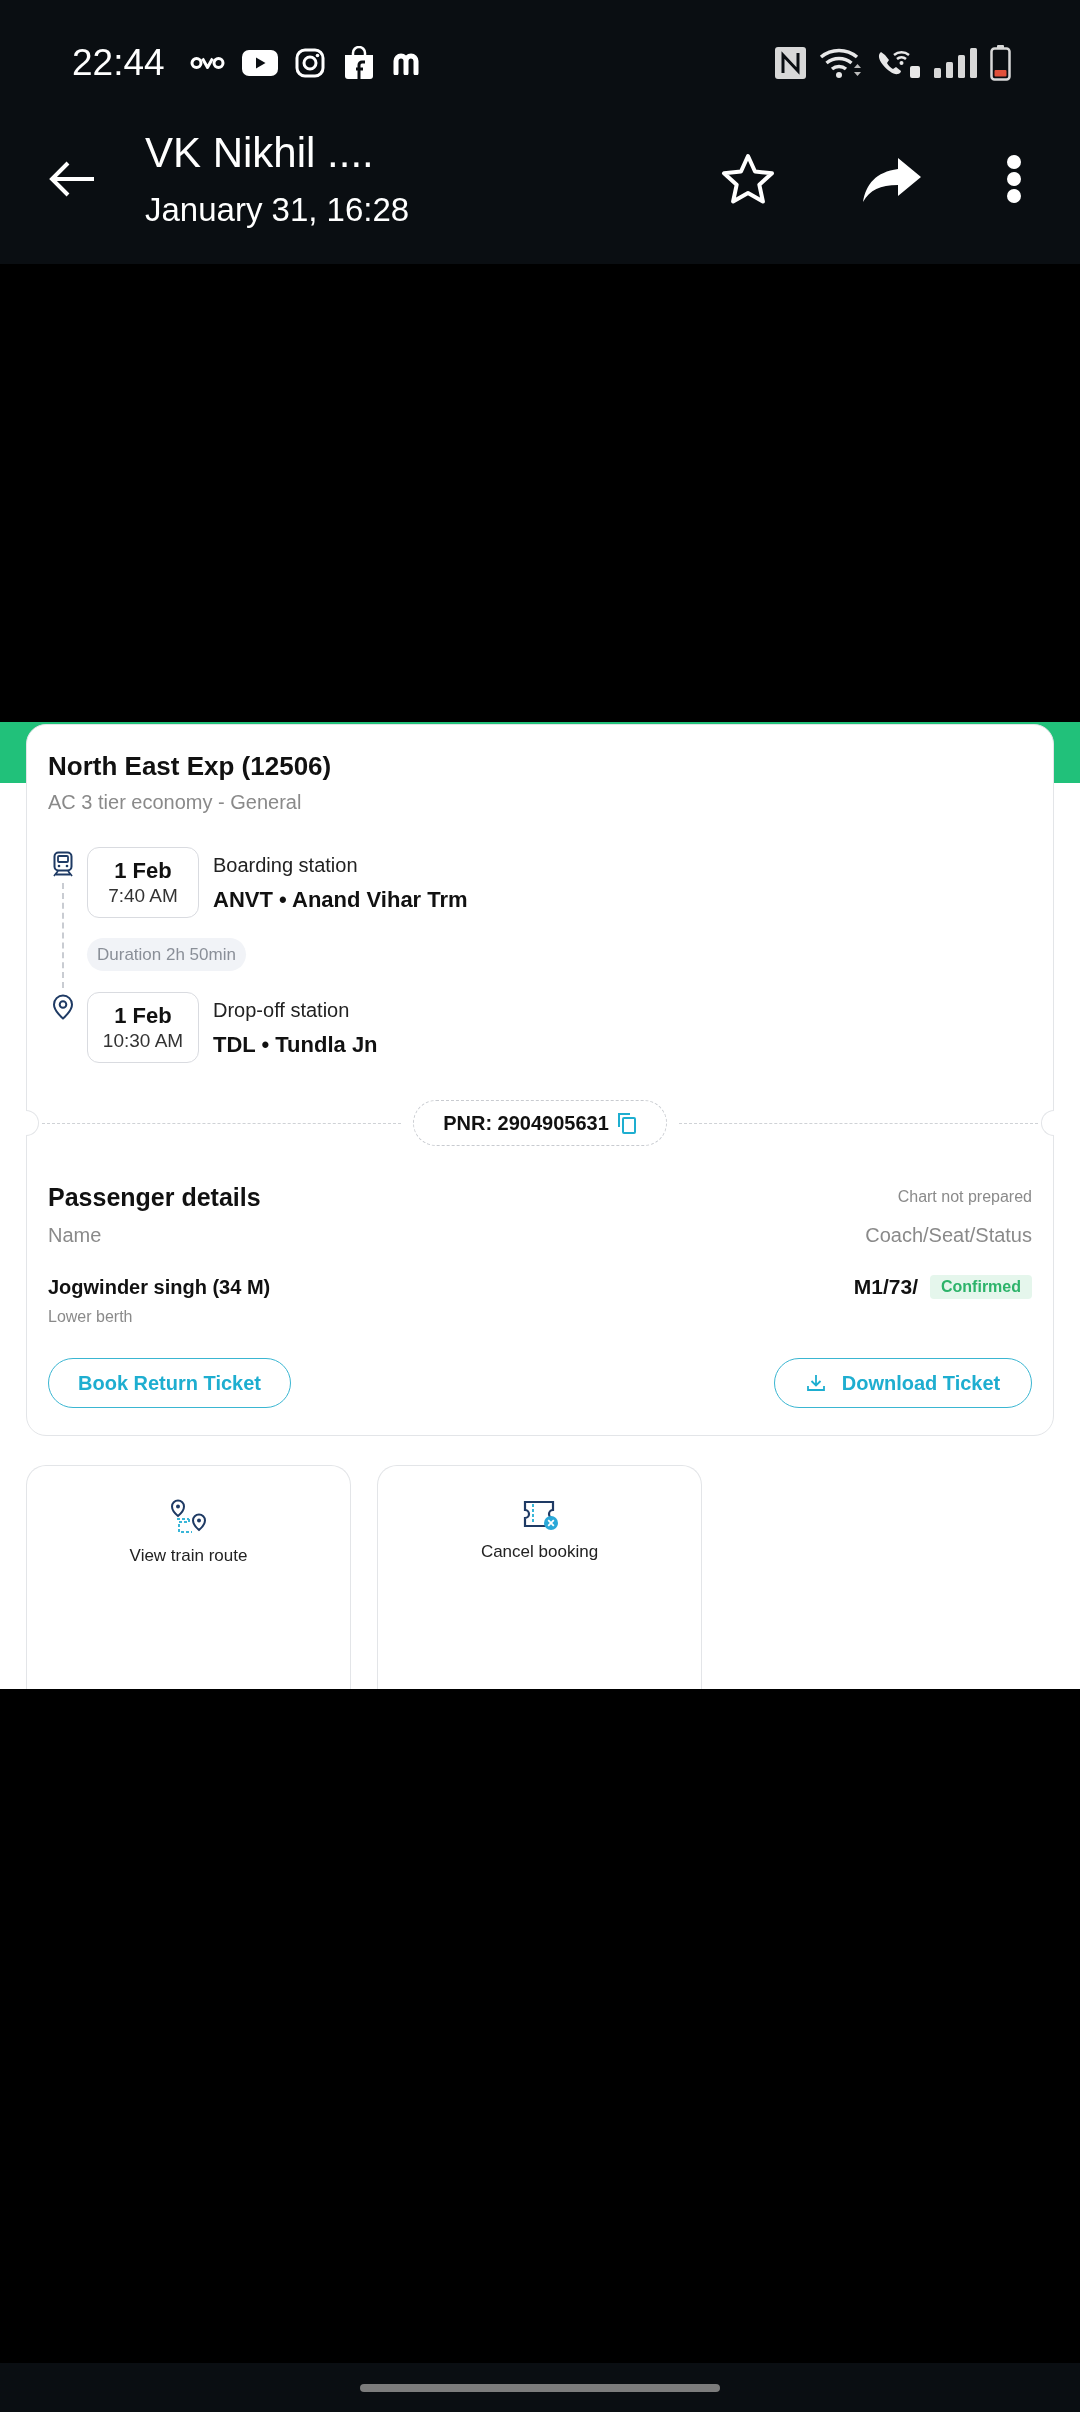  Describe the element at coordinates (981, 1287) in the screenshot. I see `status-badge: Confirmed` at that location.